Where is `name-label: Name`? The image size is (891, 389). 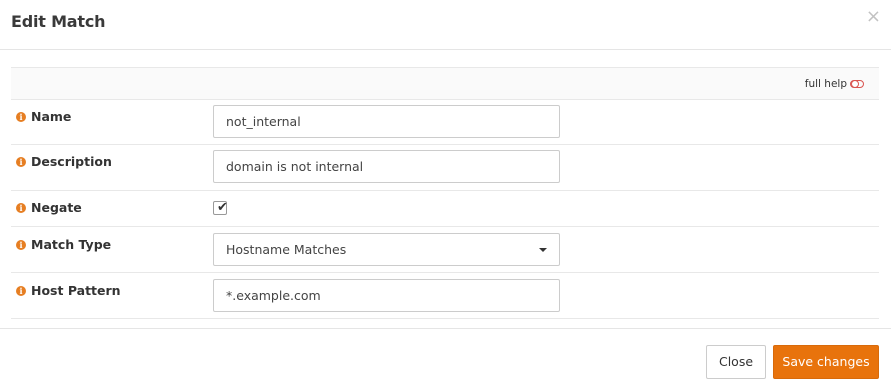
name-label: Name is located at coordinates (51, 116).